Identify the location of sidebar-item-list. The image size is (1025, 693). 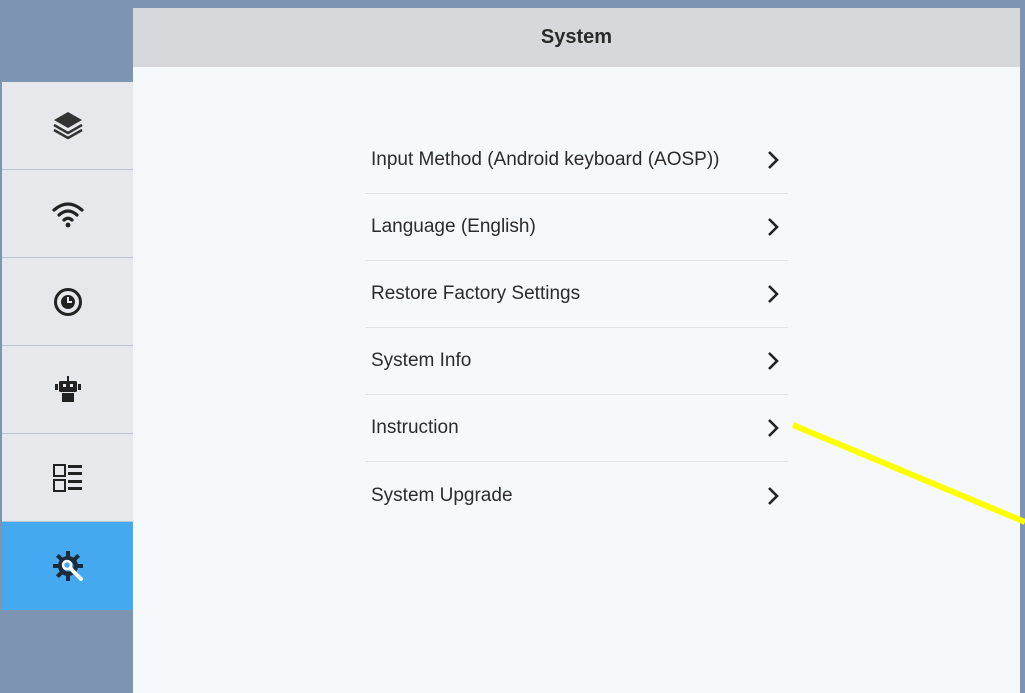
(67, 478).